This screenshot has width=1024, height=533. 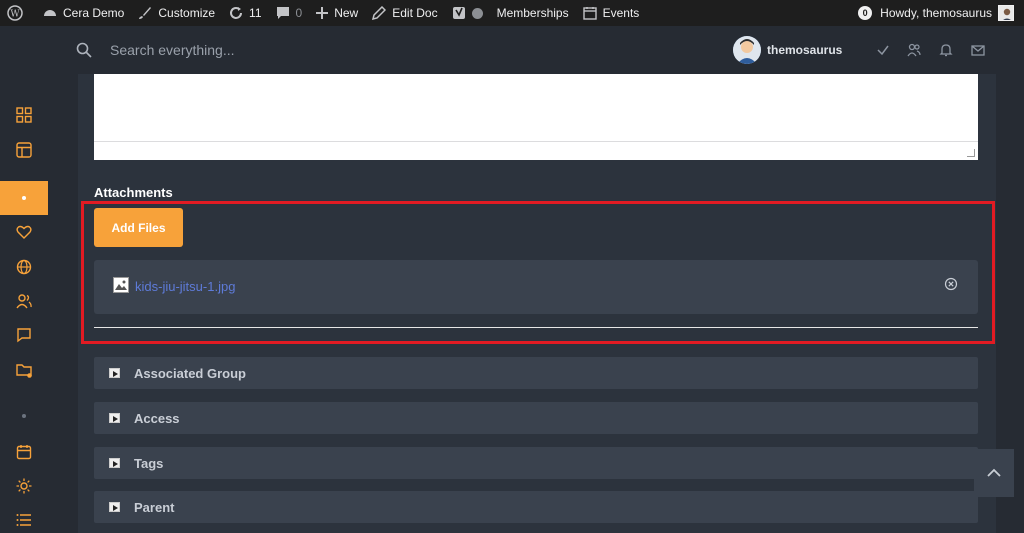 What do you see at coordinates (536, 373) in the screenshot?
I see `section-associated-group: Associated Group` at bounding box center [536, 373].